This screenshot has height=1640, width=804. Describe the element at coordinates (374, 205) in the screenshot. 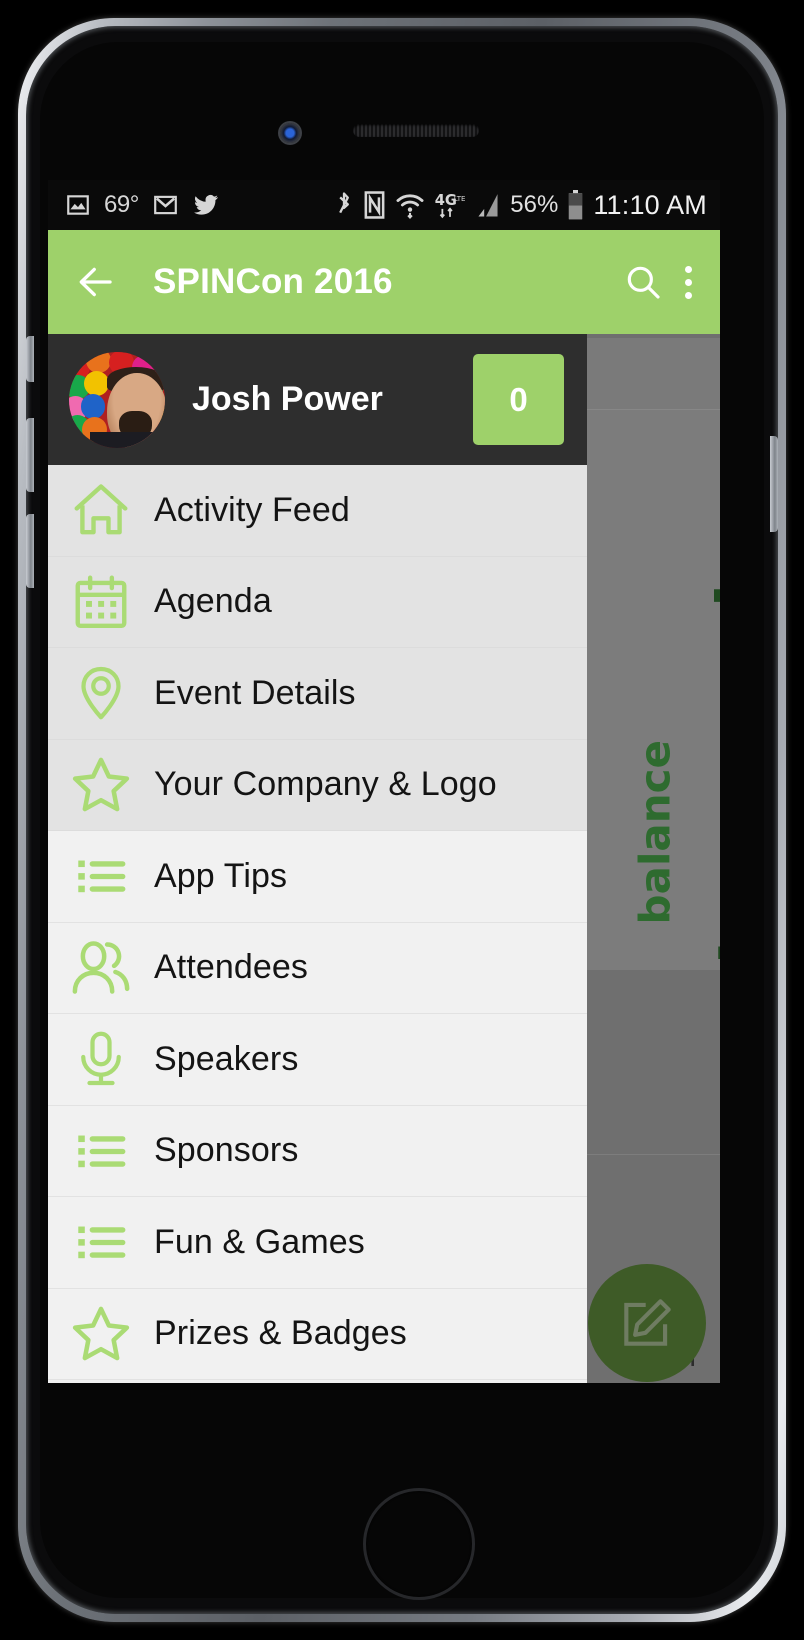

I see `nfc-icon` at that location.